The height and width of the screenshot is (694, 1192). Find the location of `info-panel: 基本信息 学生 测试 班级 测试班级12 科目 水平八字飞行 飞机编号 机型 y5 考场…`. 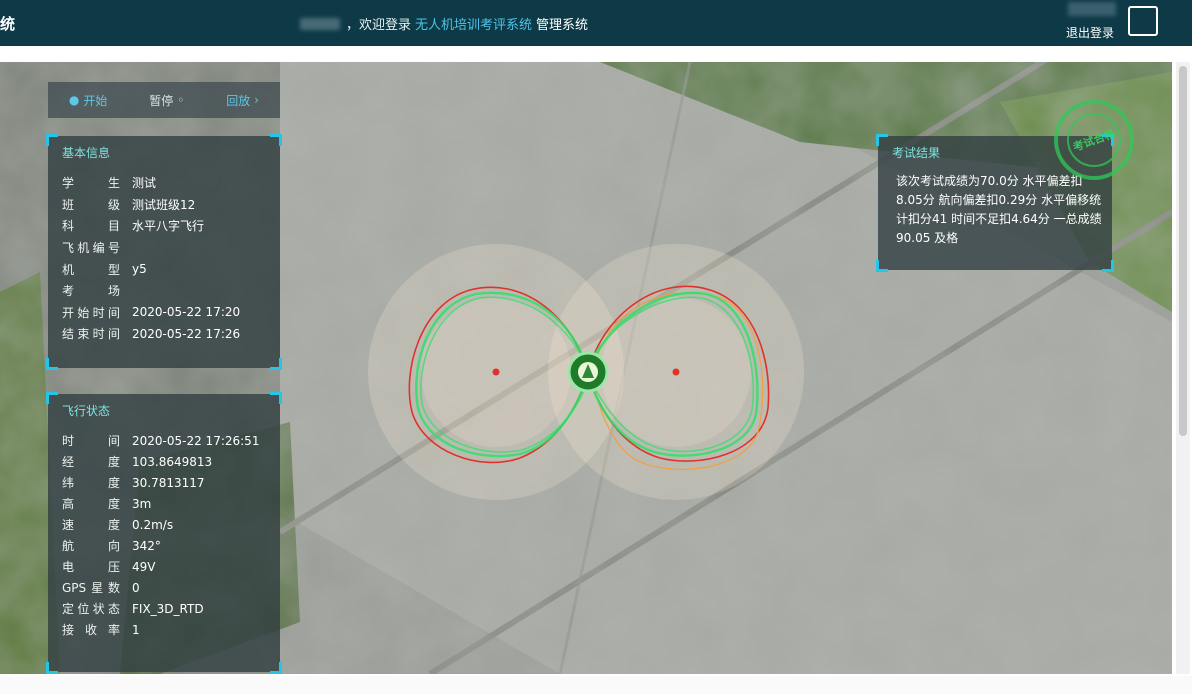

info-panel: 基本信息 学生 测试 班级 测试班级12 科目 水平八字飞行 飞机编号 机型 y5 考场… is located at coordinates (164, 252).